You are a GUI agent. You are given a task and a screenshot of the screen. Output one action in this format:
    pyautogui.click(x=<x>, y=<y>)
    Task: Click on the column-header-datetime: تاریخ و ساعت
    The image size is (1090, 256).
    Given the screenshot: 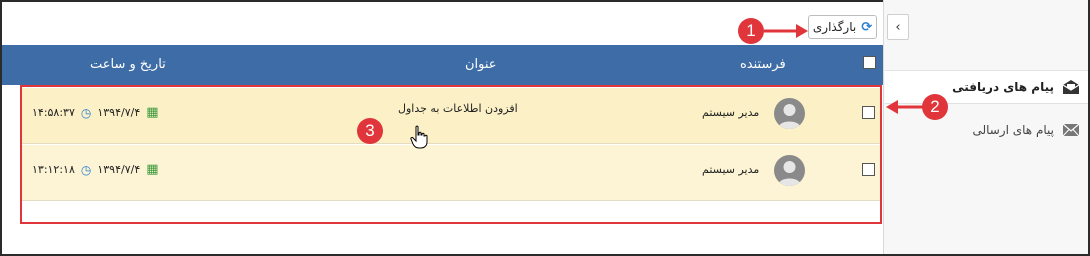 What is the action you would take?
    pyautogui.click(x=128, y=64)
    